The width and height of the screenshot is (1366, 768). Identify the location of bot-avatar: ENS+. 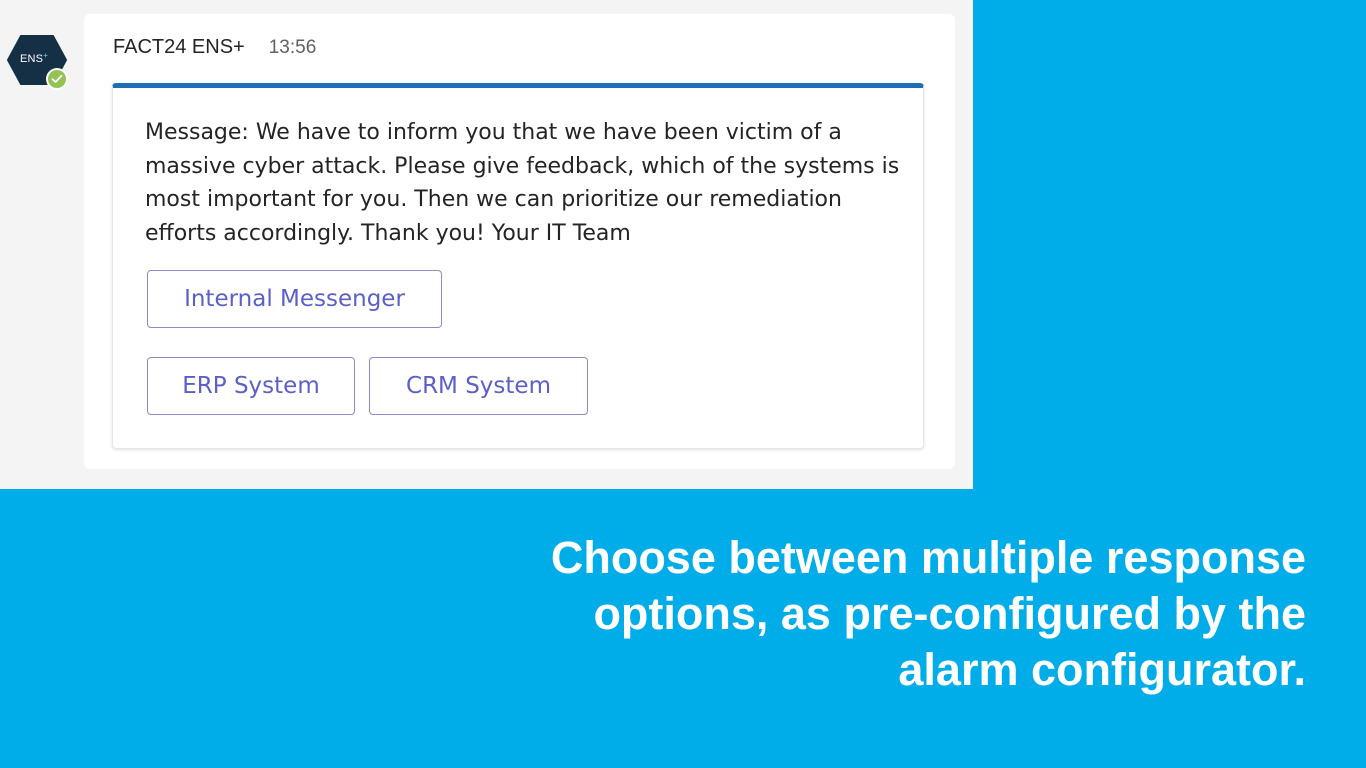
(37, 62).